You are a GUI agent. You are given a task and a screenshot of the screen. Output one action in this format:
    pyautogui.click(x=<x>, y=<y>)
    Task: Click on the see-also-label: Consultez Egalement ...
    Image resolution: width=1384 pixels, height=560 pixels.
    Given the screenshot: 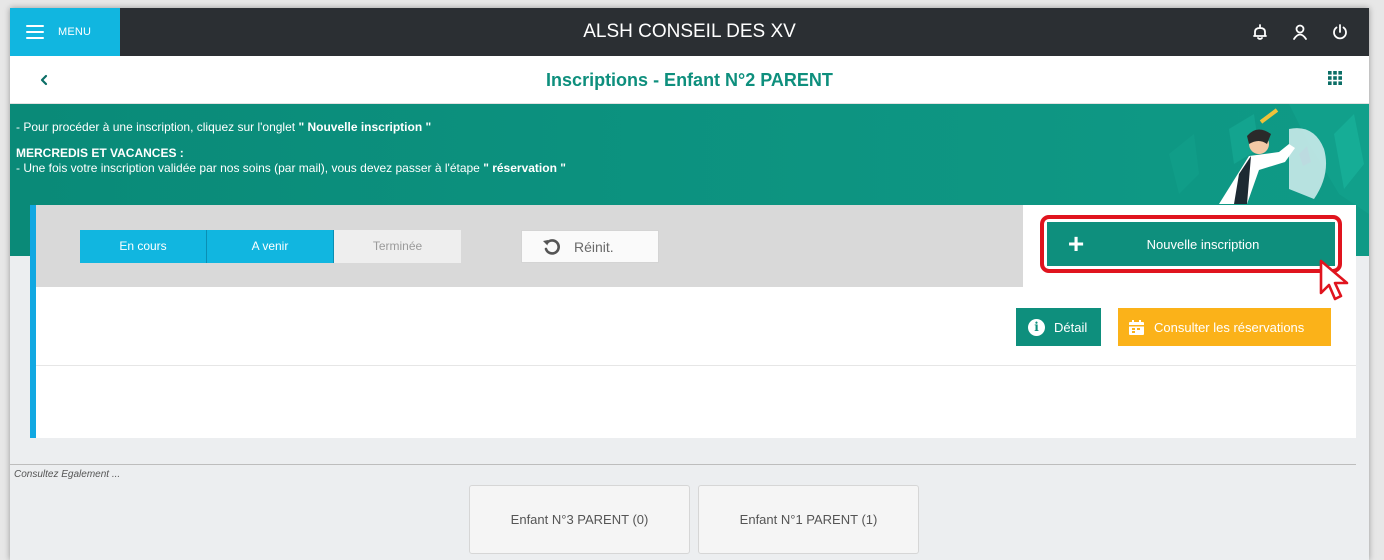 What is the action you would take?
    pyautogui.click(x=67, y=474)
    